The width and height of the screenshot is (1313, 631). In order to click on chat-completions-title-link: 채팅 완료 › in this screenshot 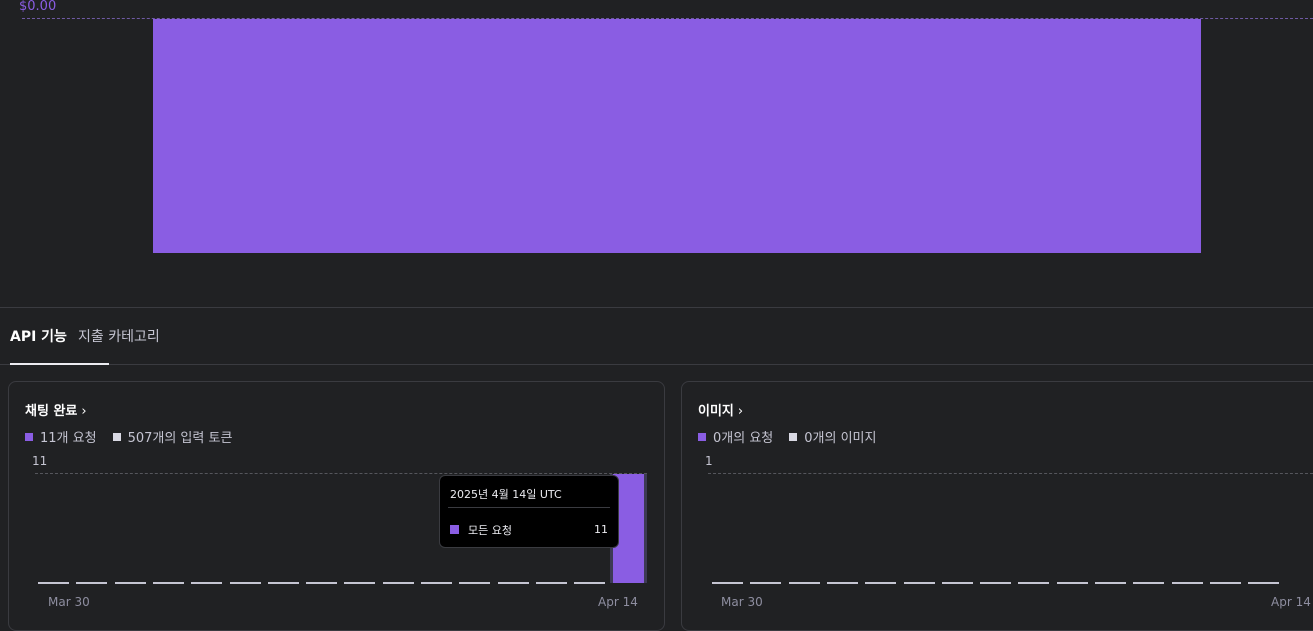, I will do `click(56, 409)`.